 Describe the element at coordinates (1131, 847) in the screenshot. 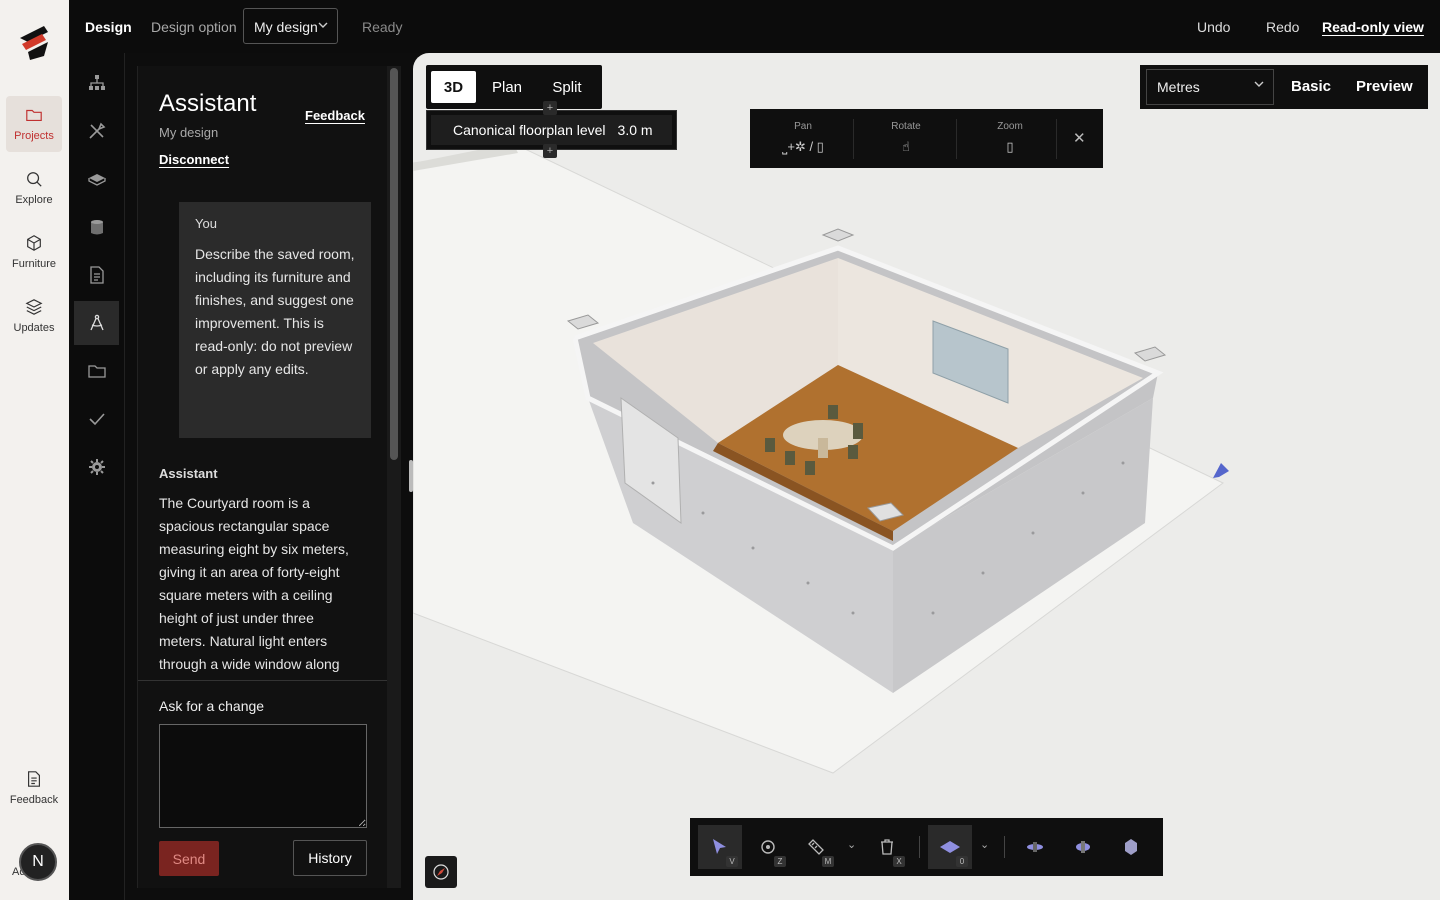

I see `view-front-tool` at that location.